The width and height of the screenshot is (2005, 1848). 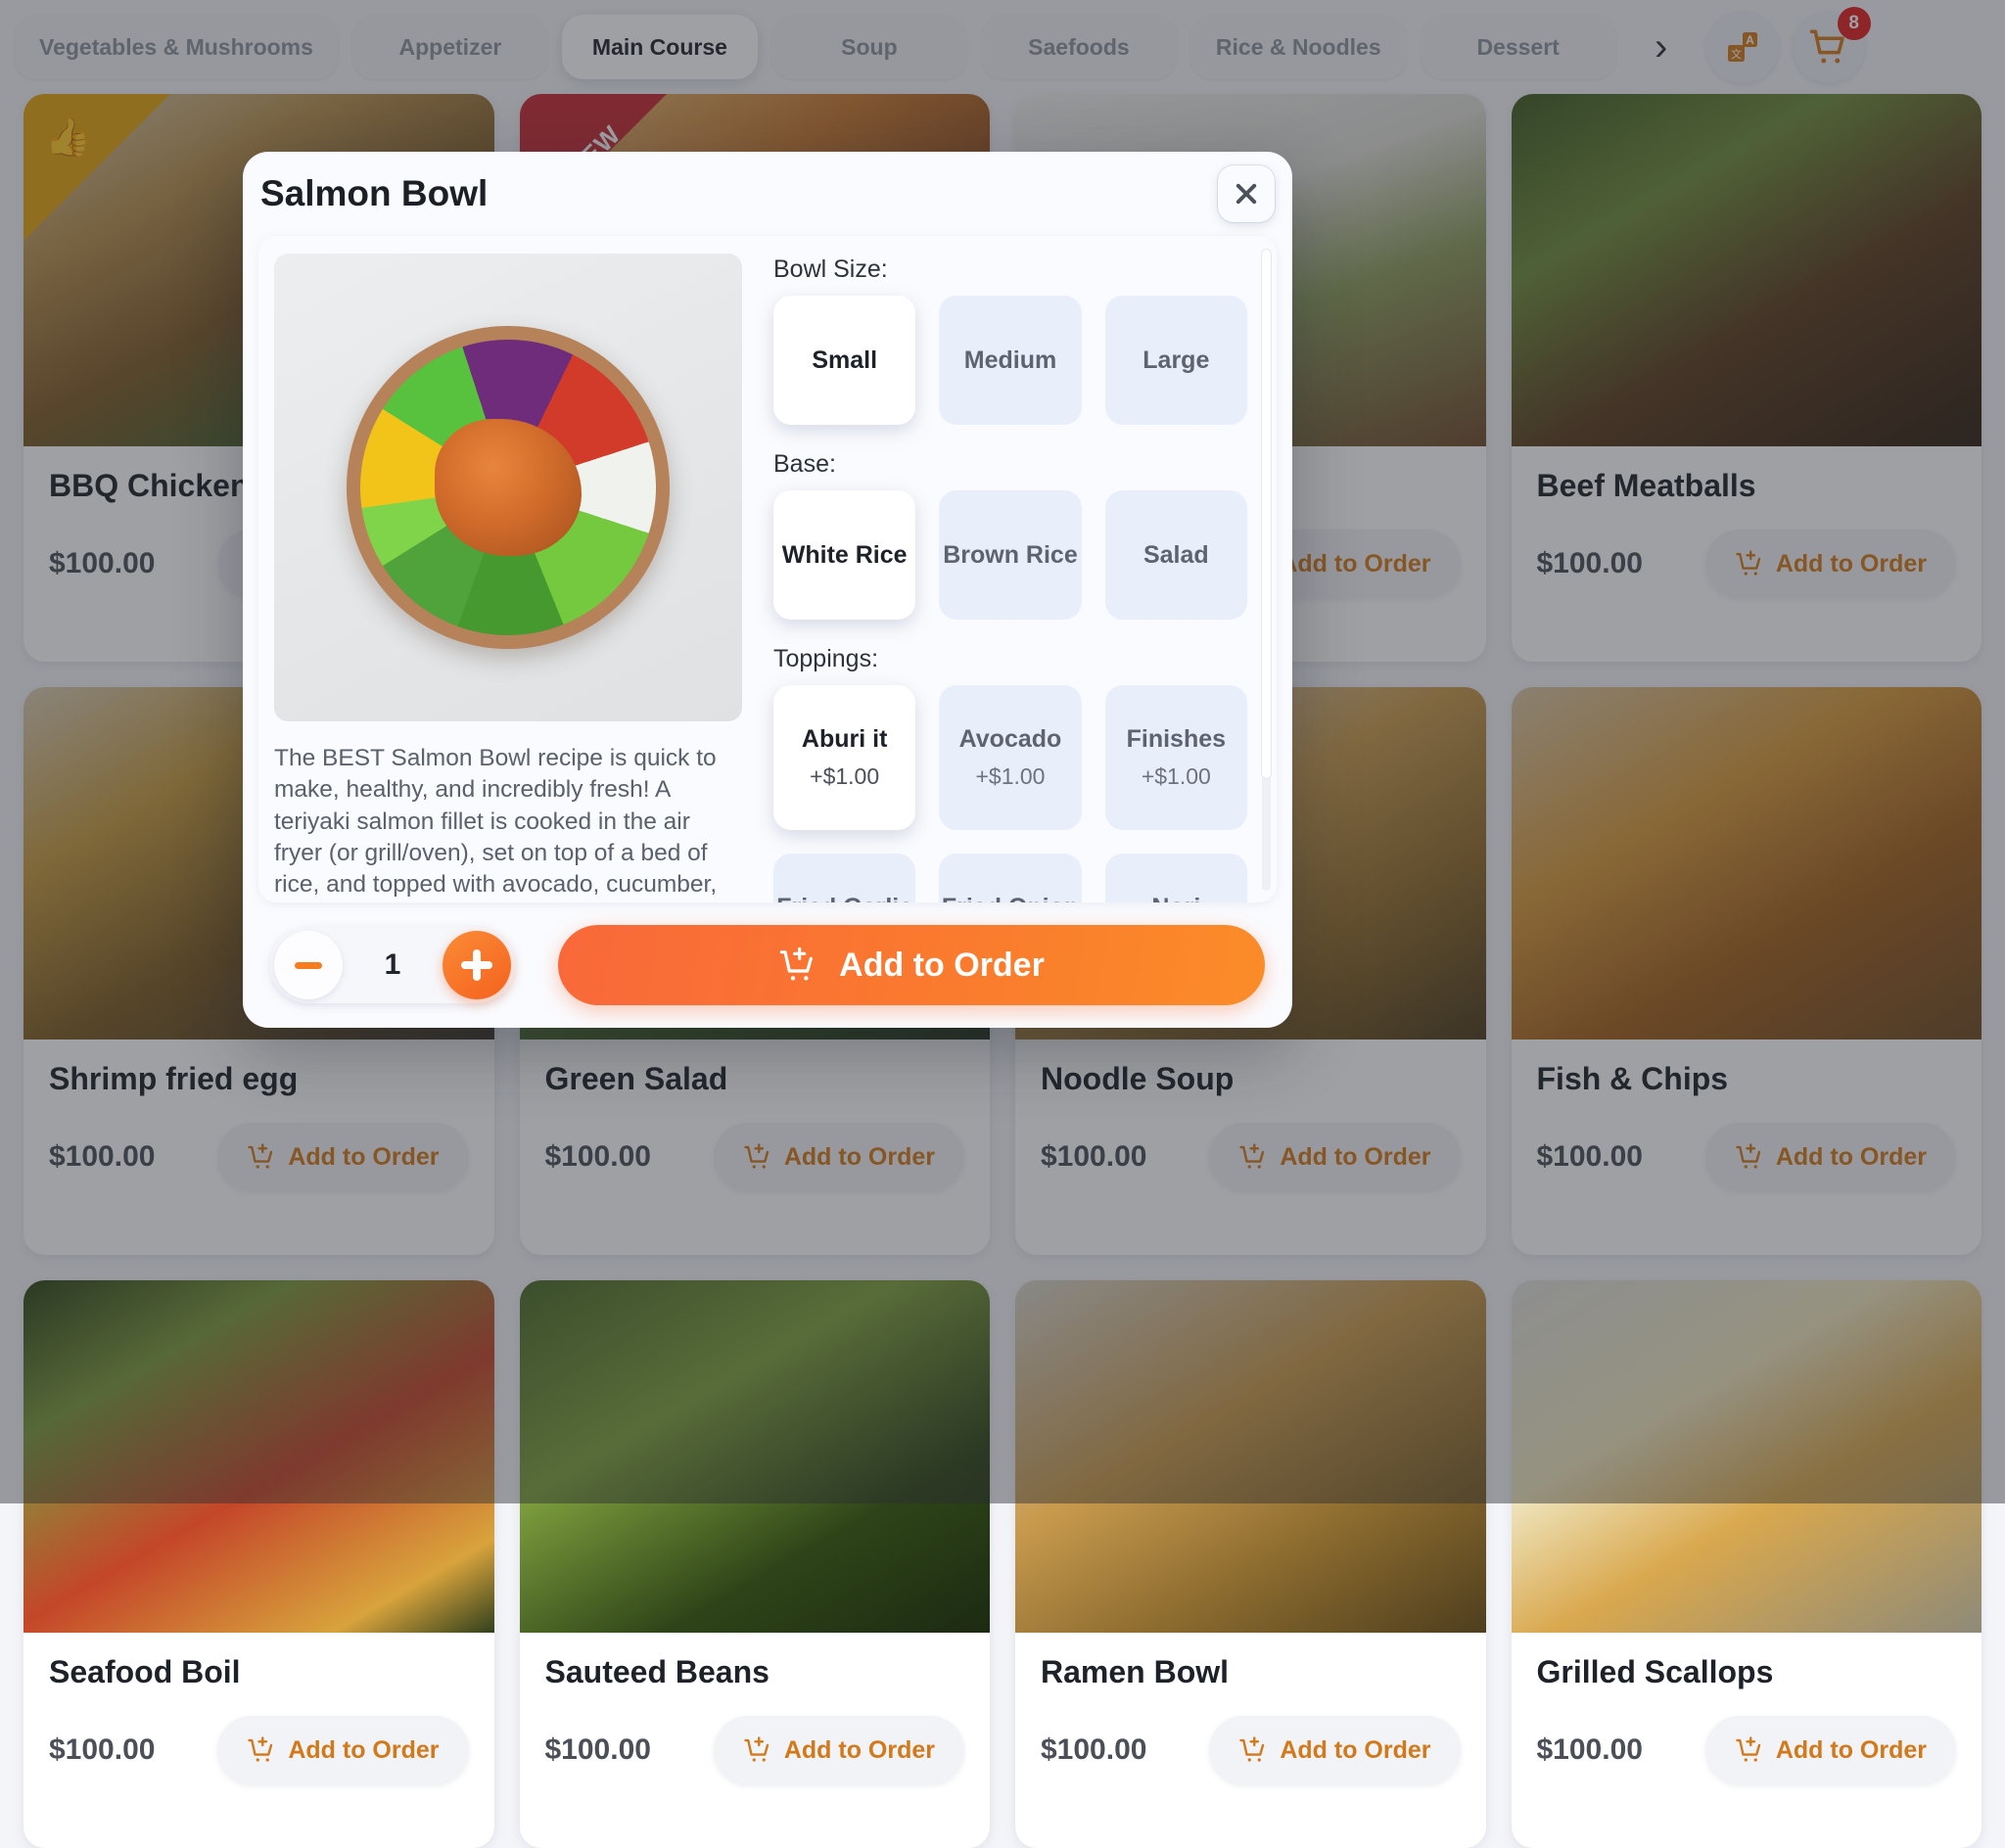 I want to click on option-group-base: Base: White Rice Brown Rice Salad, so click(x=1010, y=535).